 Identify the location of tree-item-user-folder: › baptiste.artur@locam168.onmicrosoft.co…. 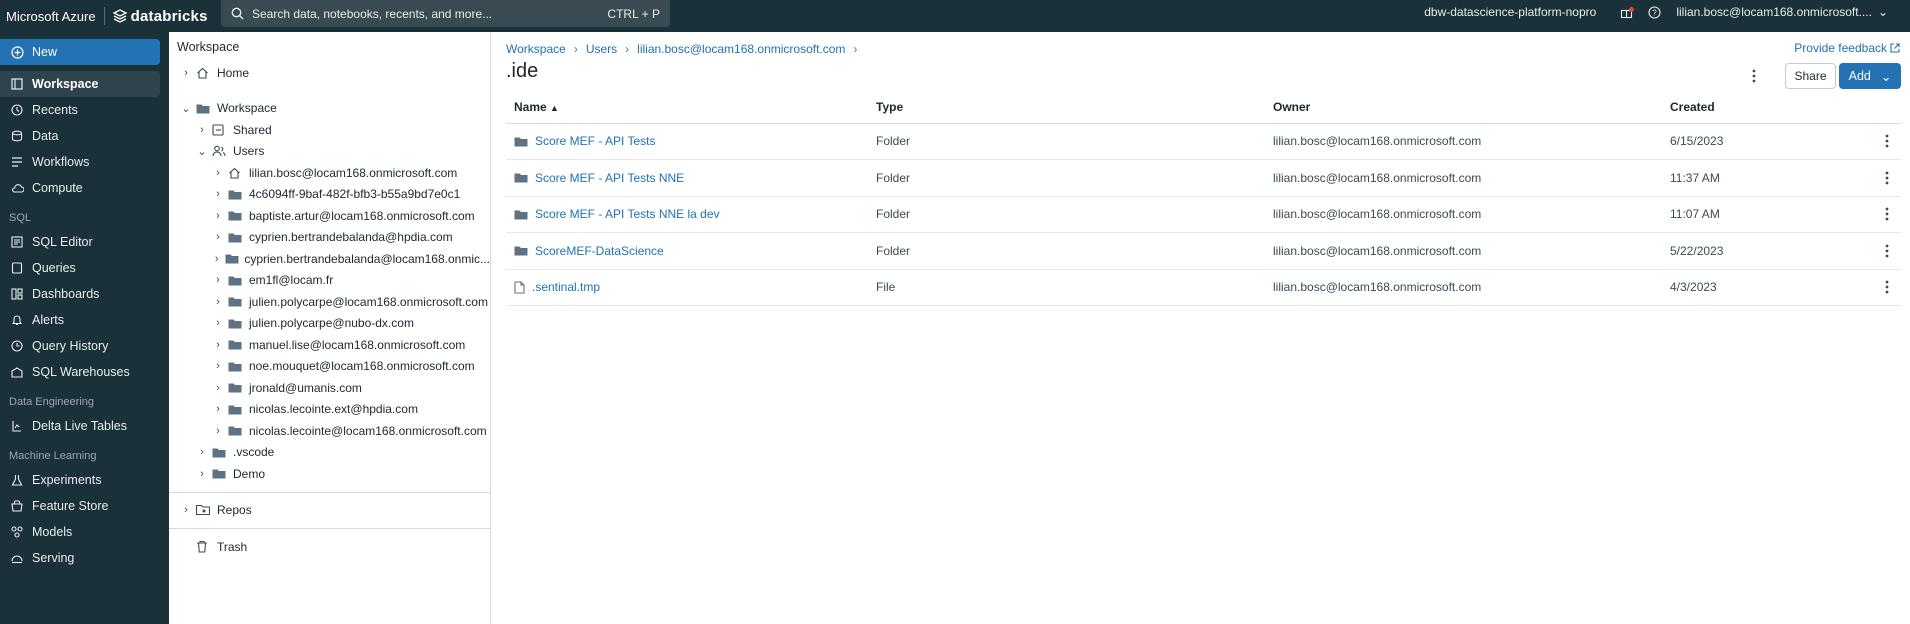
(329, 216).